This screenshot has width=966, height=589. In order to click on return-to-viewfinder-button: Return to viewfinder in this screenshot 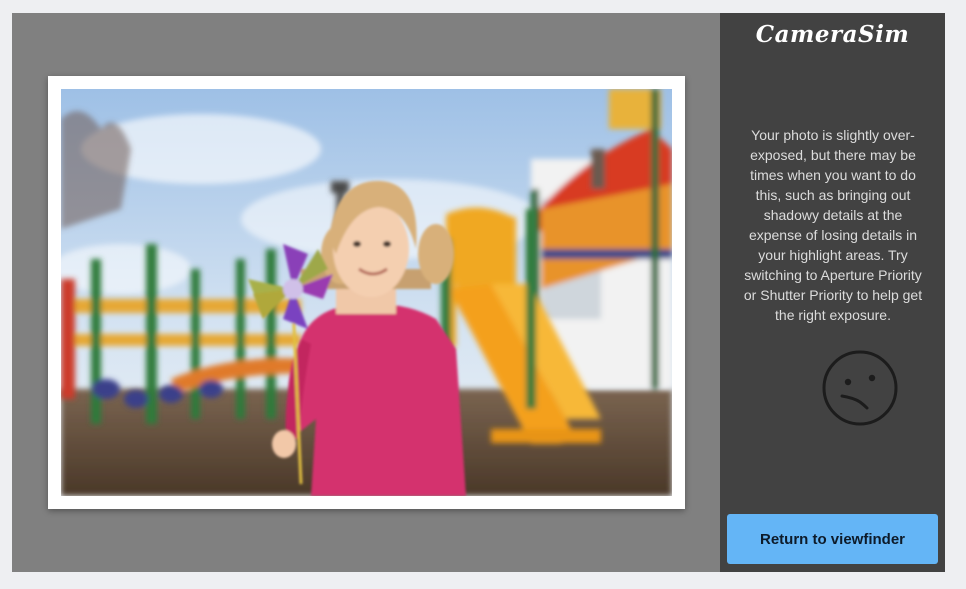, I will do `click(832, 539)`.